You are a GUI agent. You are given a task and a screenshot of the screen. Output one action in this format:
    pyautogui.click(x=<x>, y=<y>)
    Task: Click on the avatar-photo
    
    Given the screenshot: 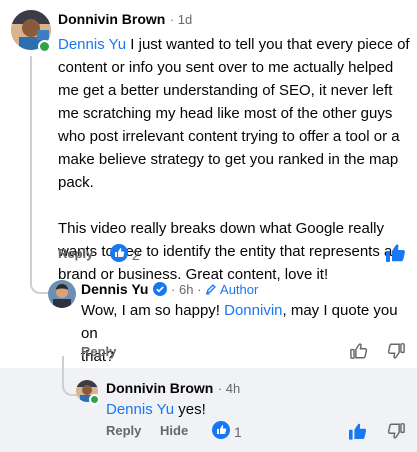 What is the action you would take?
    pyautogui.click(x=62, y=294)
    